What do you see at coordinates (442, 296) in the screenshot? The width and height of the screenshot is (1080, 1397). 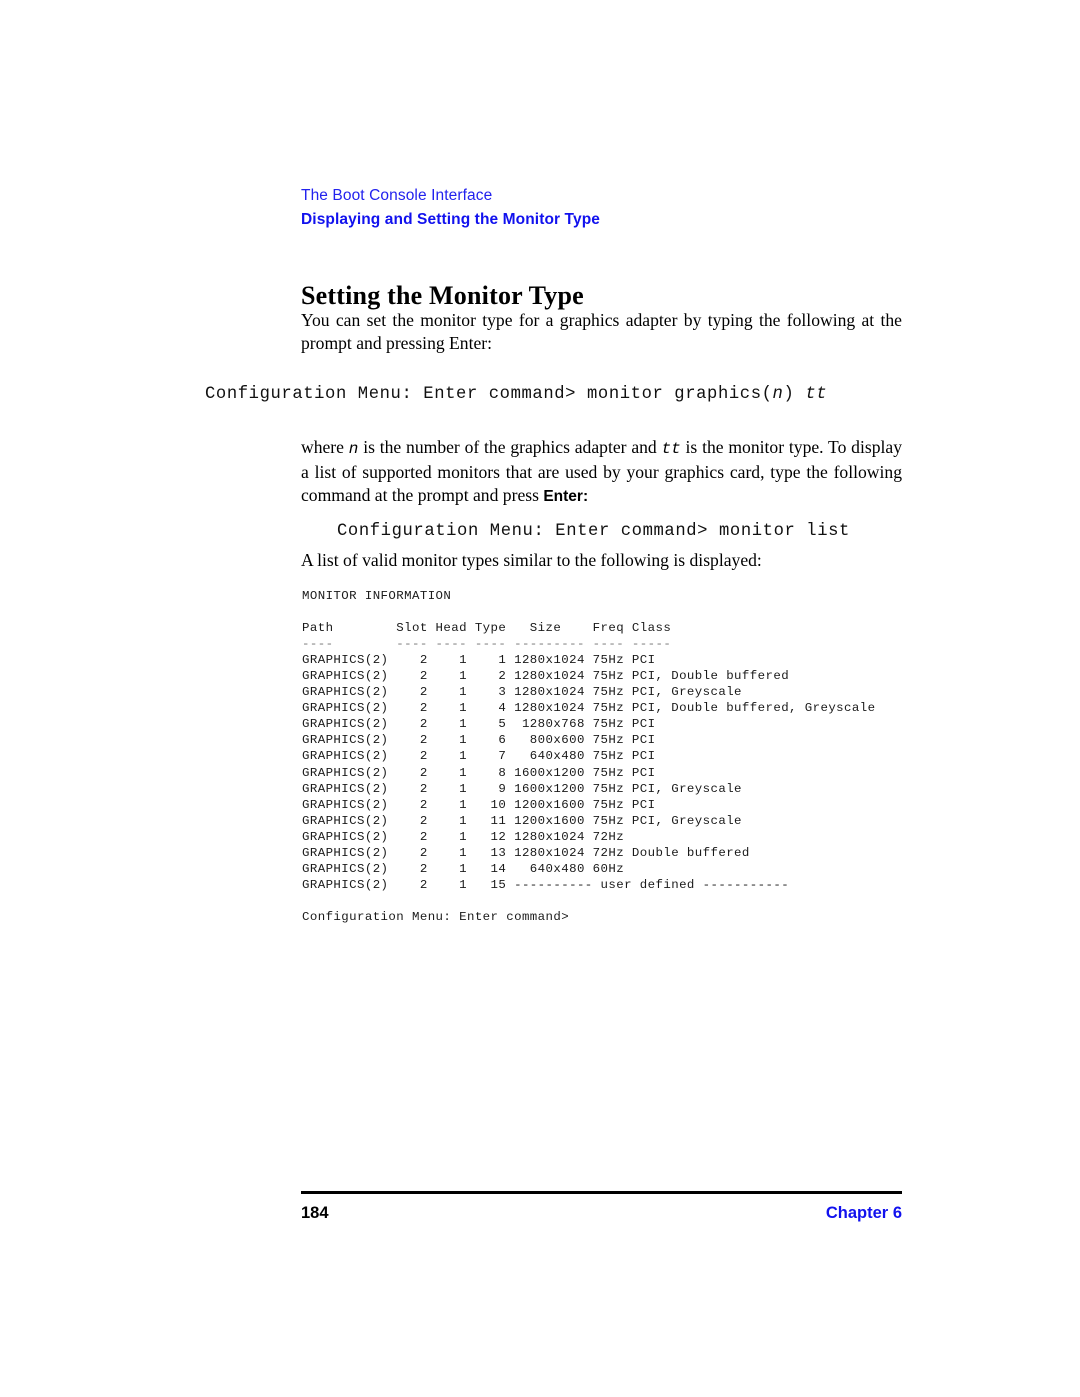 I see `page-title: Setting the Monitor Type` at bounding box center [442, 296].